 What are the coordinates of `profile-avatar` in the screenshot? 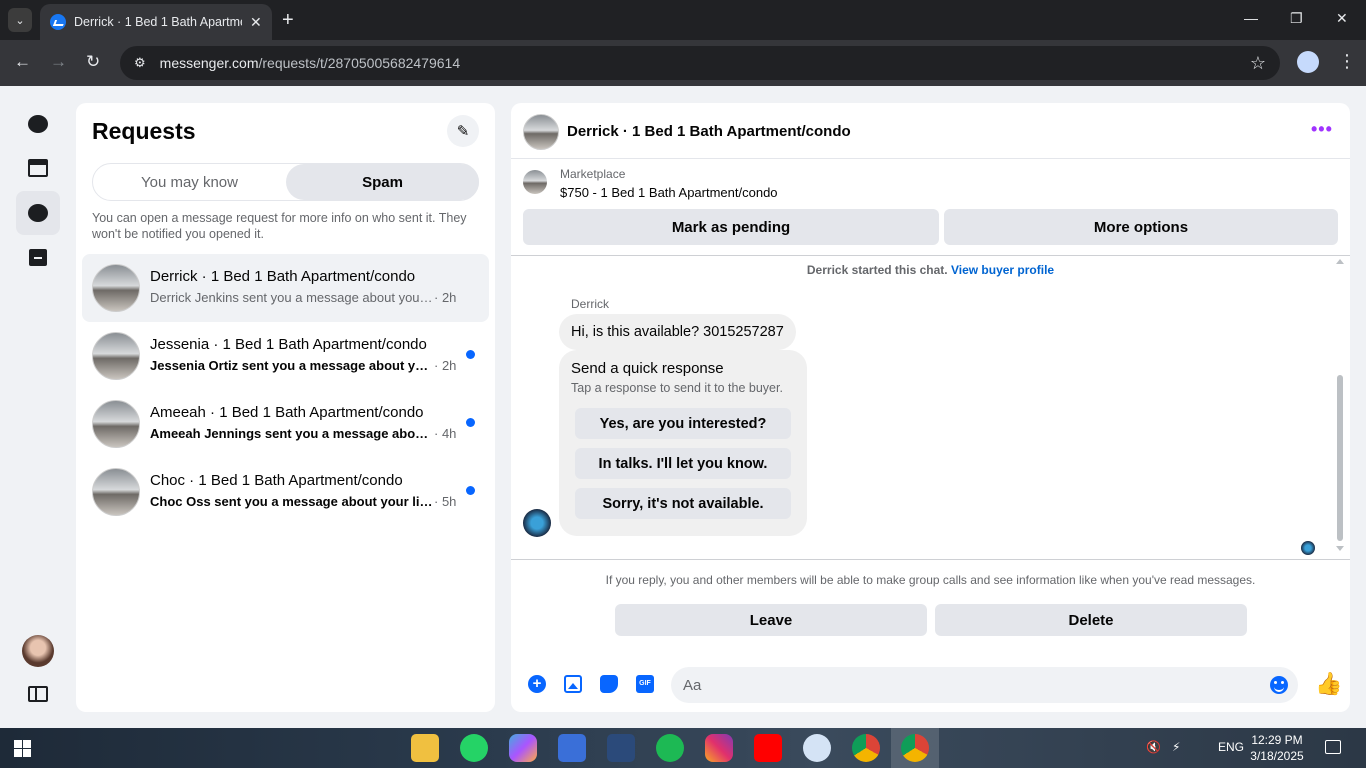 It's located at (1308, 62).